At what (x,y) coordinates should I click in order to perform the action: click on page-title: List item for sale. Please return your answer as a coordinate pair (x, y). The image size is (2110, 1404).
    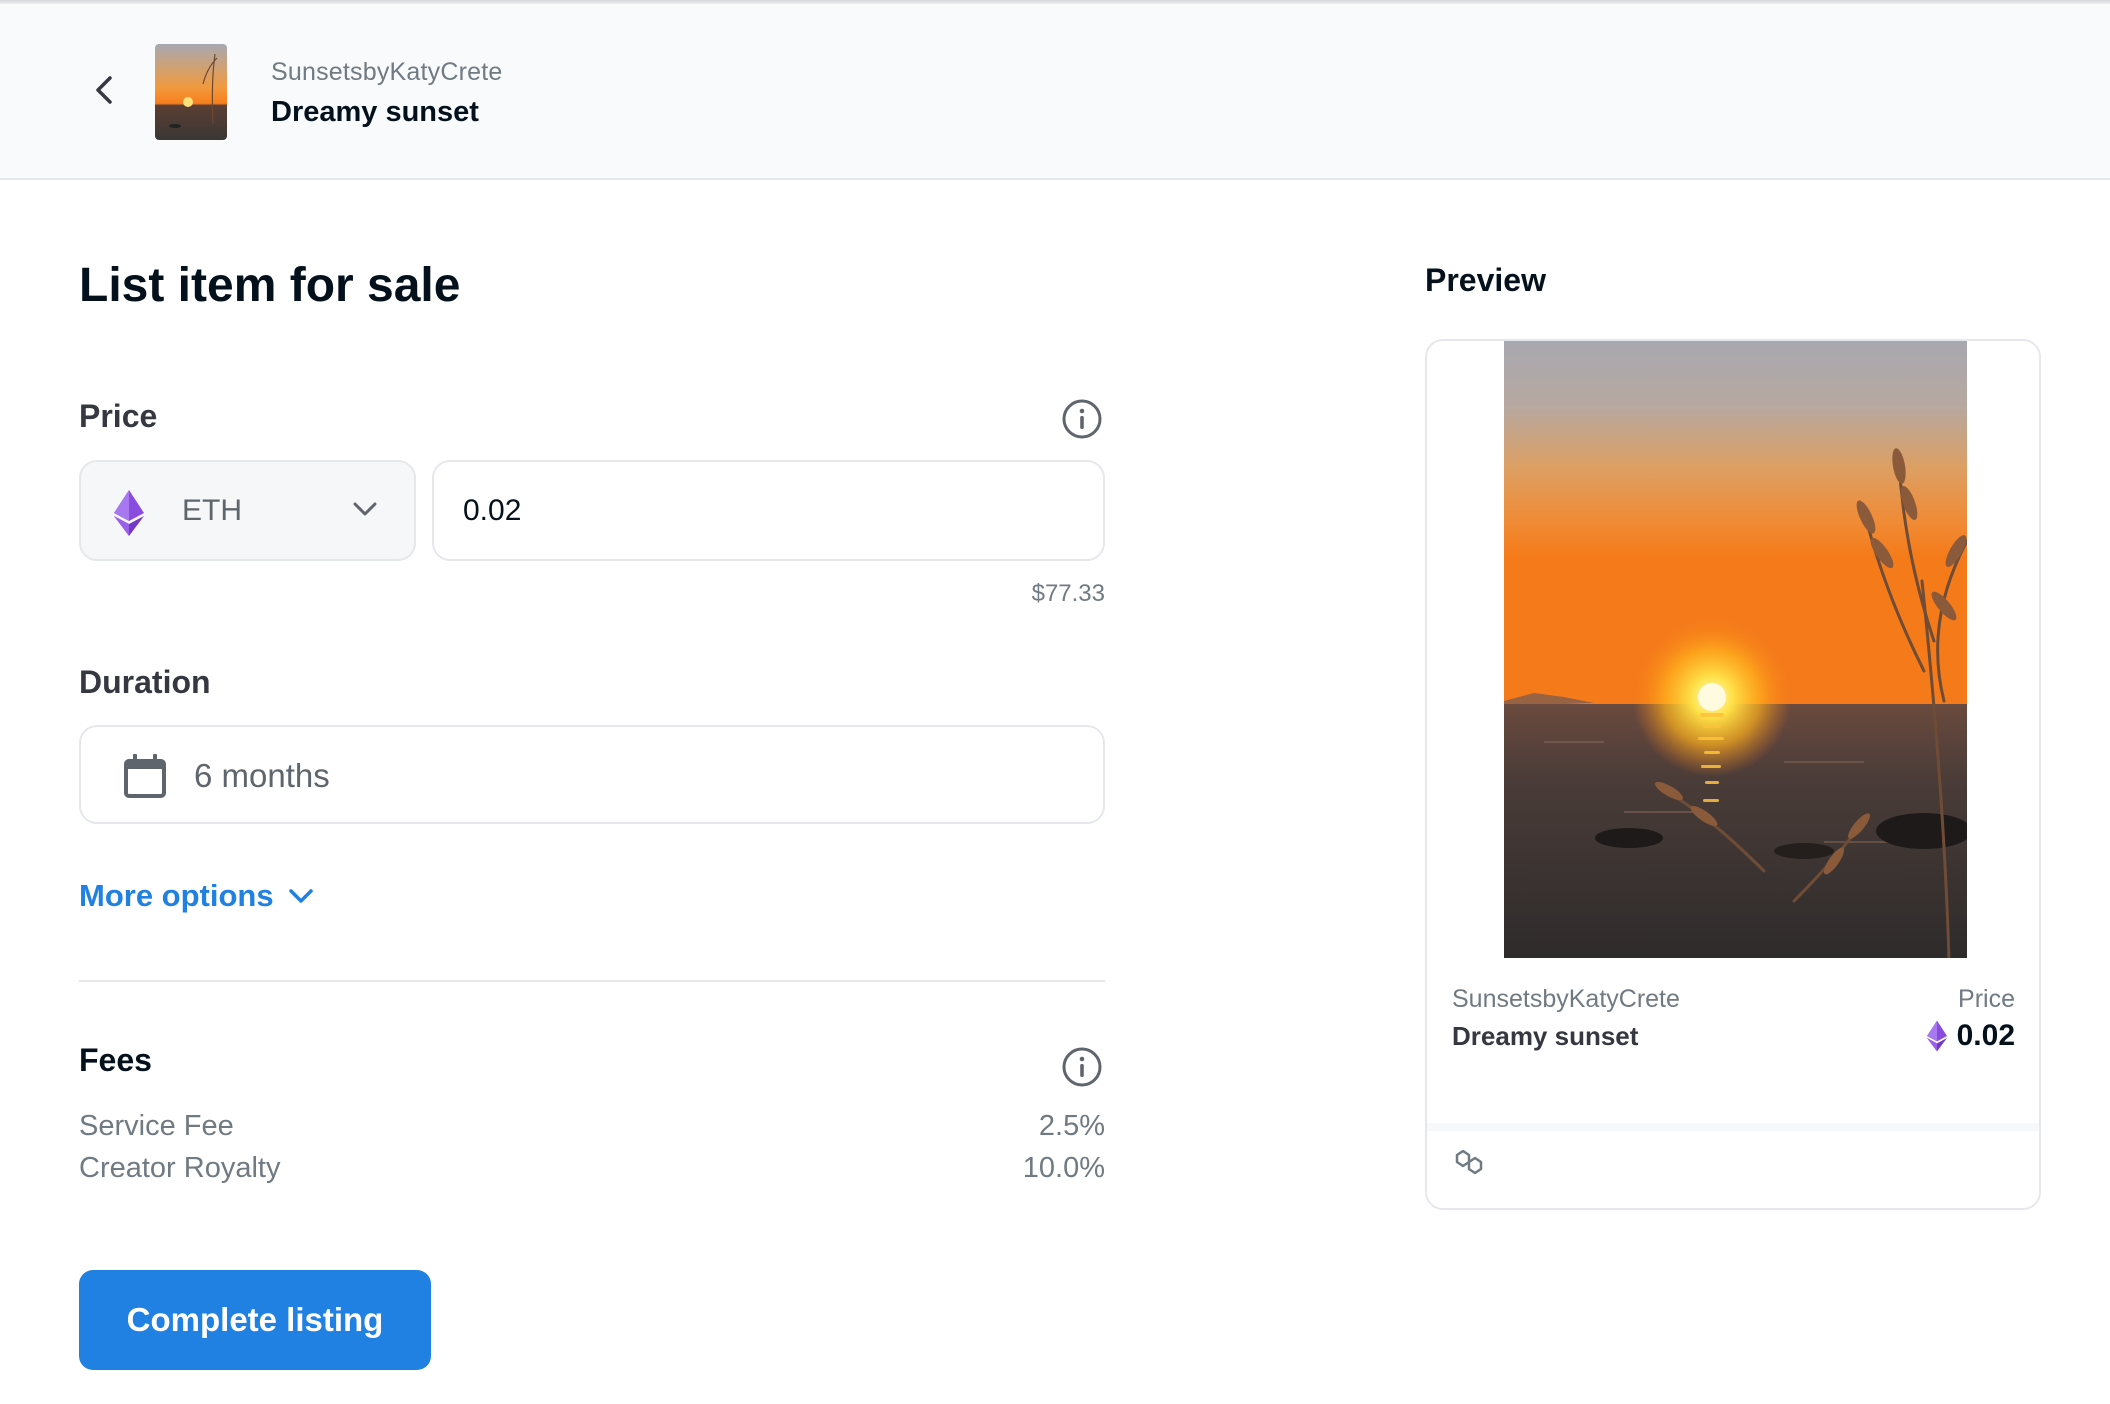
    Looking at the image, I should click on (270, 285).